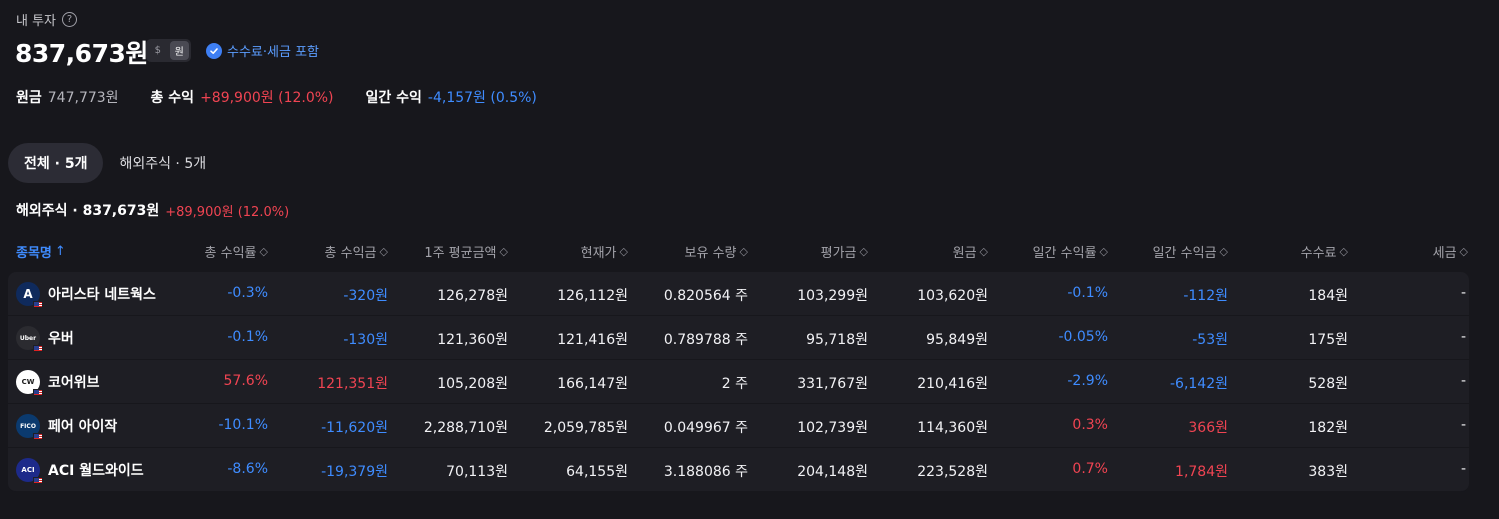 Image resolution: width=1499 pixels, height=519 pixels. Describe the element at coordinates (214, 50) in the screenshot. I see `check-circle-icon` at that location.